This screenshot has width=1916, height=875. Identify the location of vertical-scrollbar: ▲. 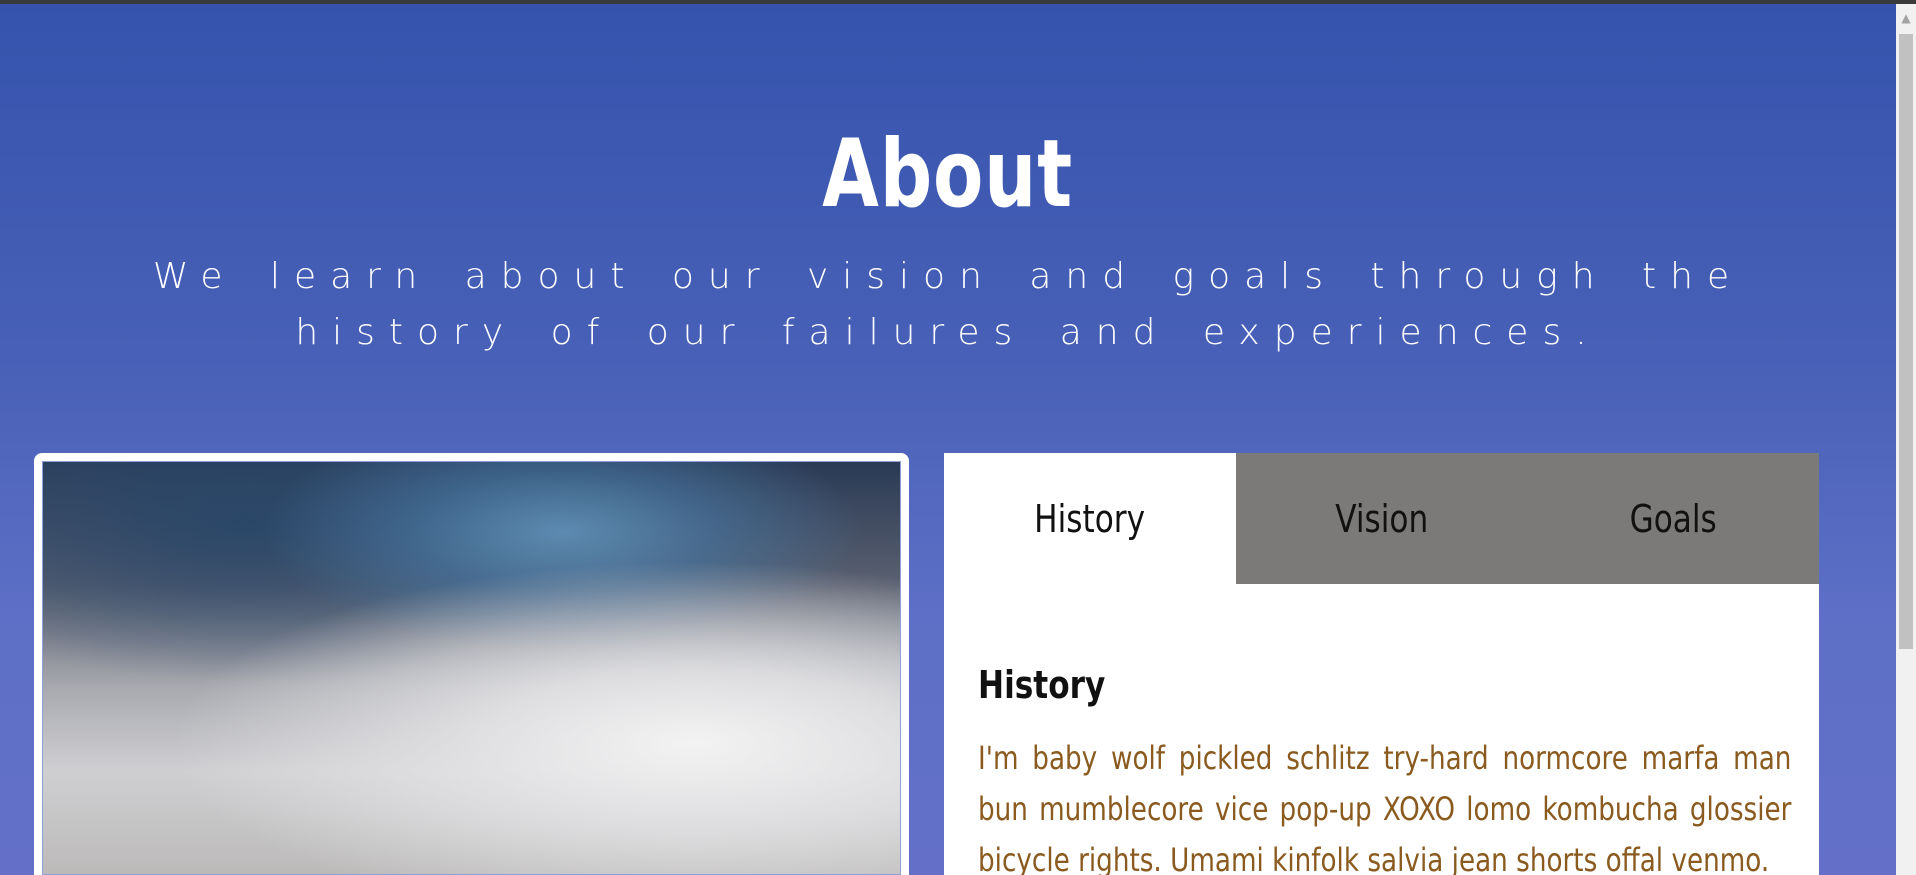
(1906, 439).